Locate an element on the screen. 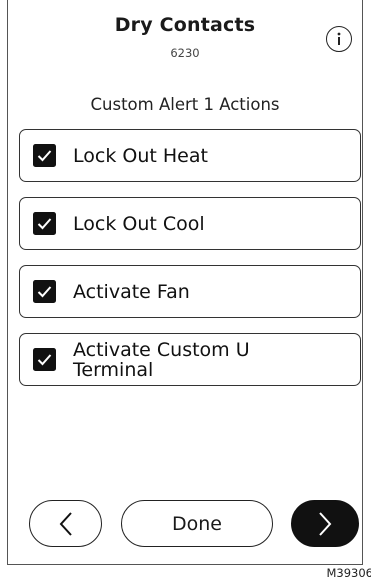 Image resolution: width=371 pixels, height=582 pixels. done-button: Done is located at coordinates (197, 523).